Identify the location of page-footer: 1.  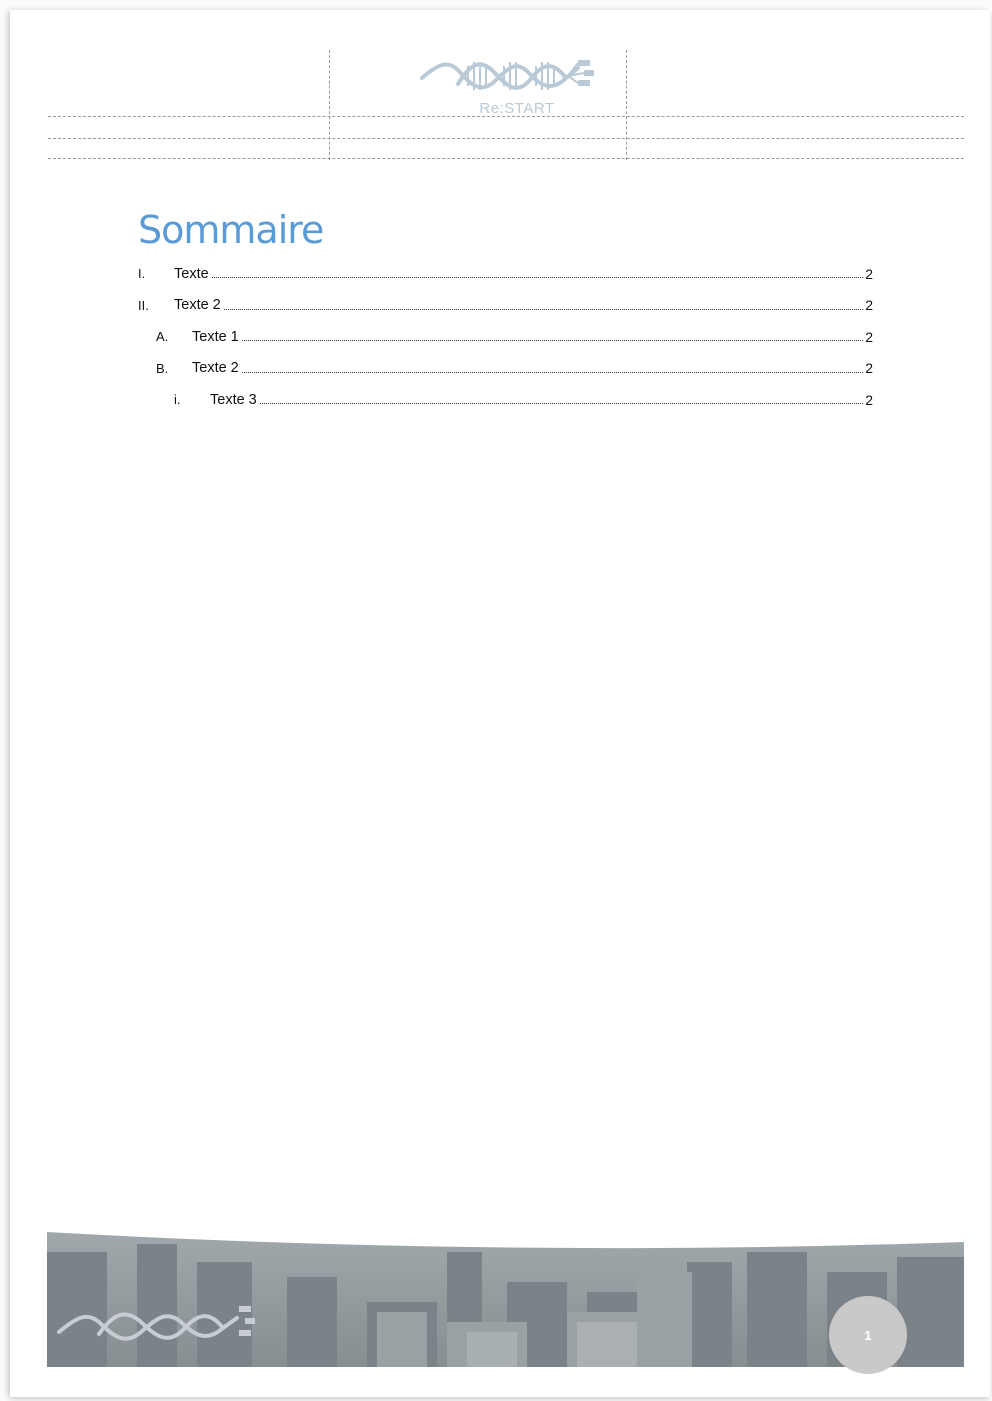
(505, 1298).